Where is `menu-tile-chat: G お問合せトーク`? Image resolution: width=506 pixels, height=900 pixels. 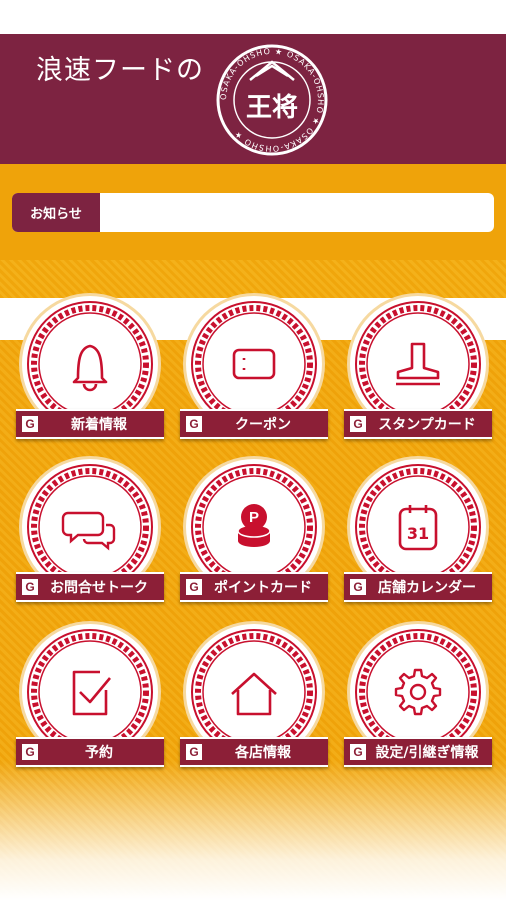
menu-tile-chat: G お問合せトーク is located at coordinates (90, 535).